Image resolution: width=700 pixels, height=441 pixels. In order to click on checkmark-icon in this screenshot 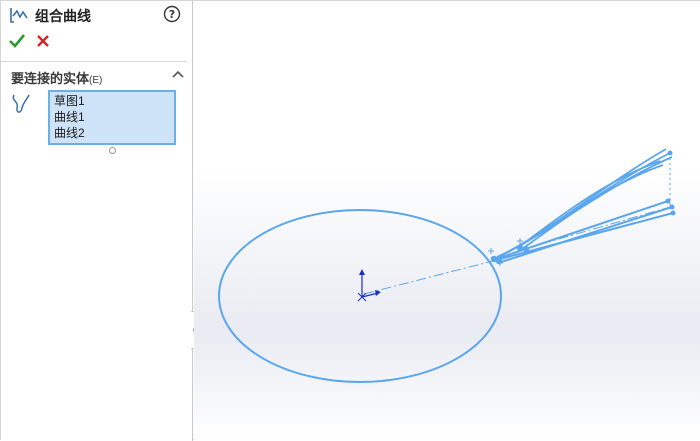, I will do `click(17, 41)`.